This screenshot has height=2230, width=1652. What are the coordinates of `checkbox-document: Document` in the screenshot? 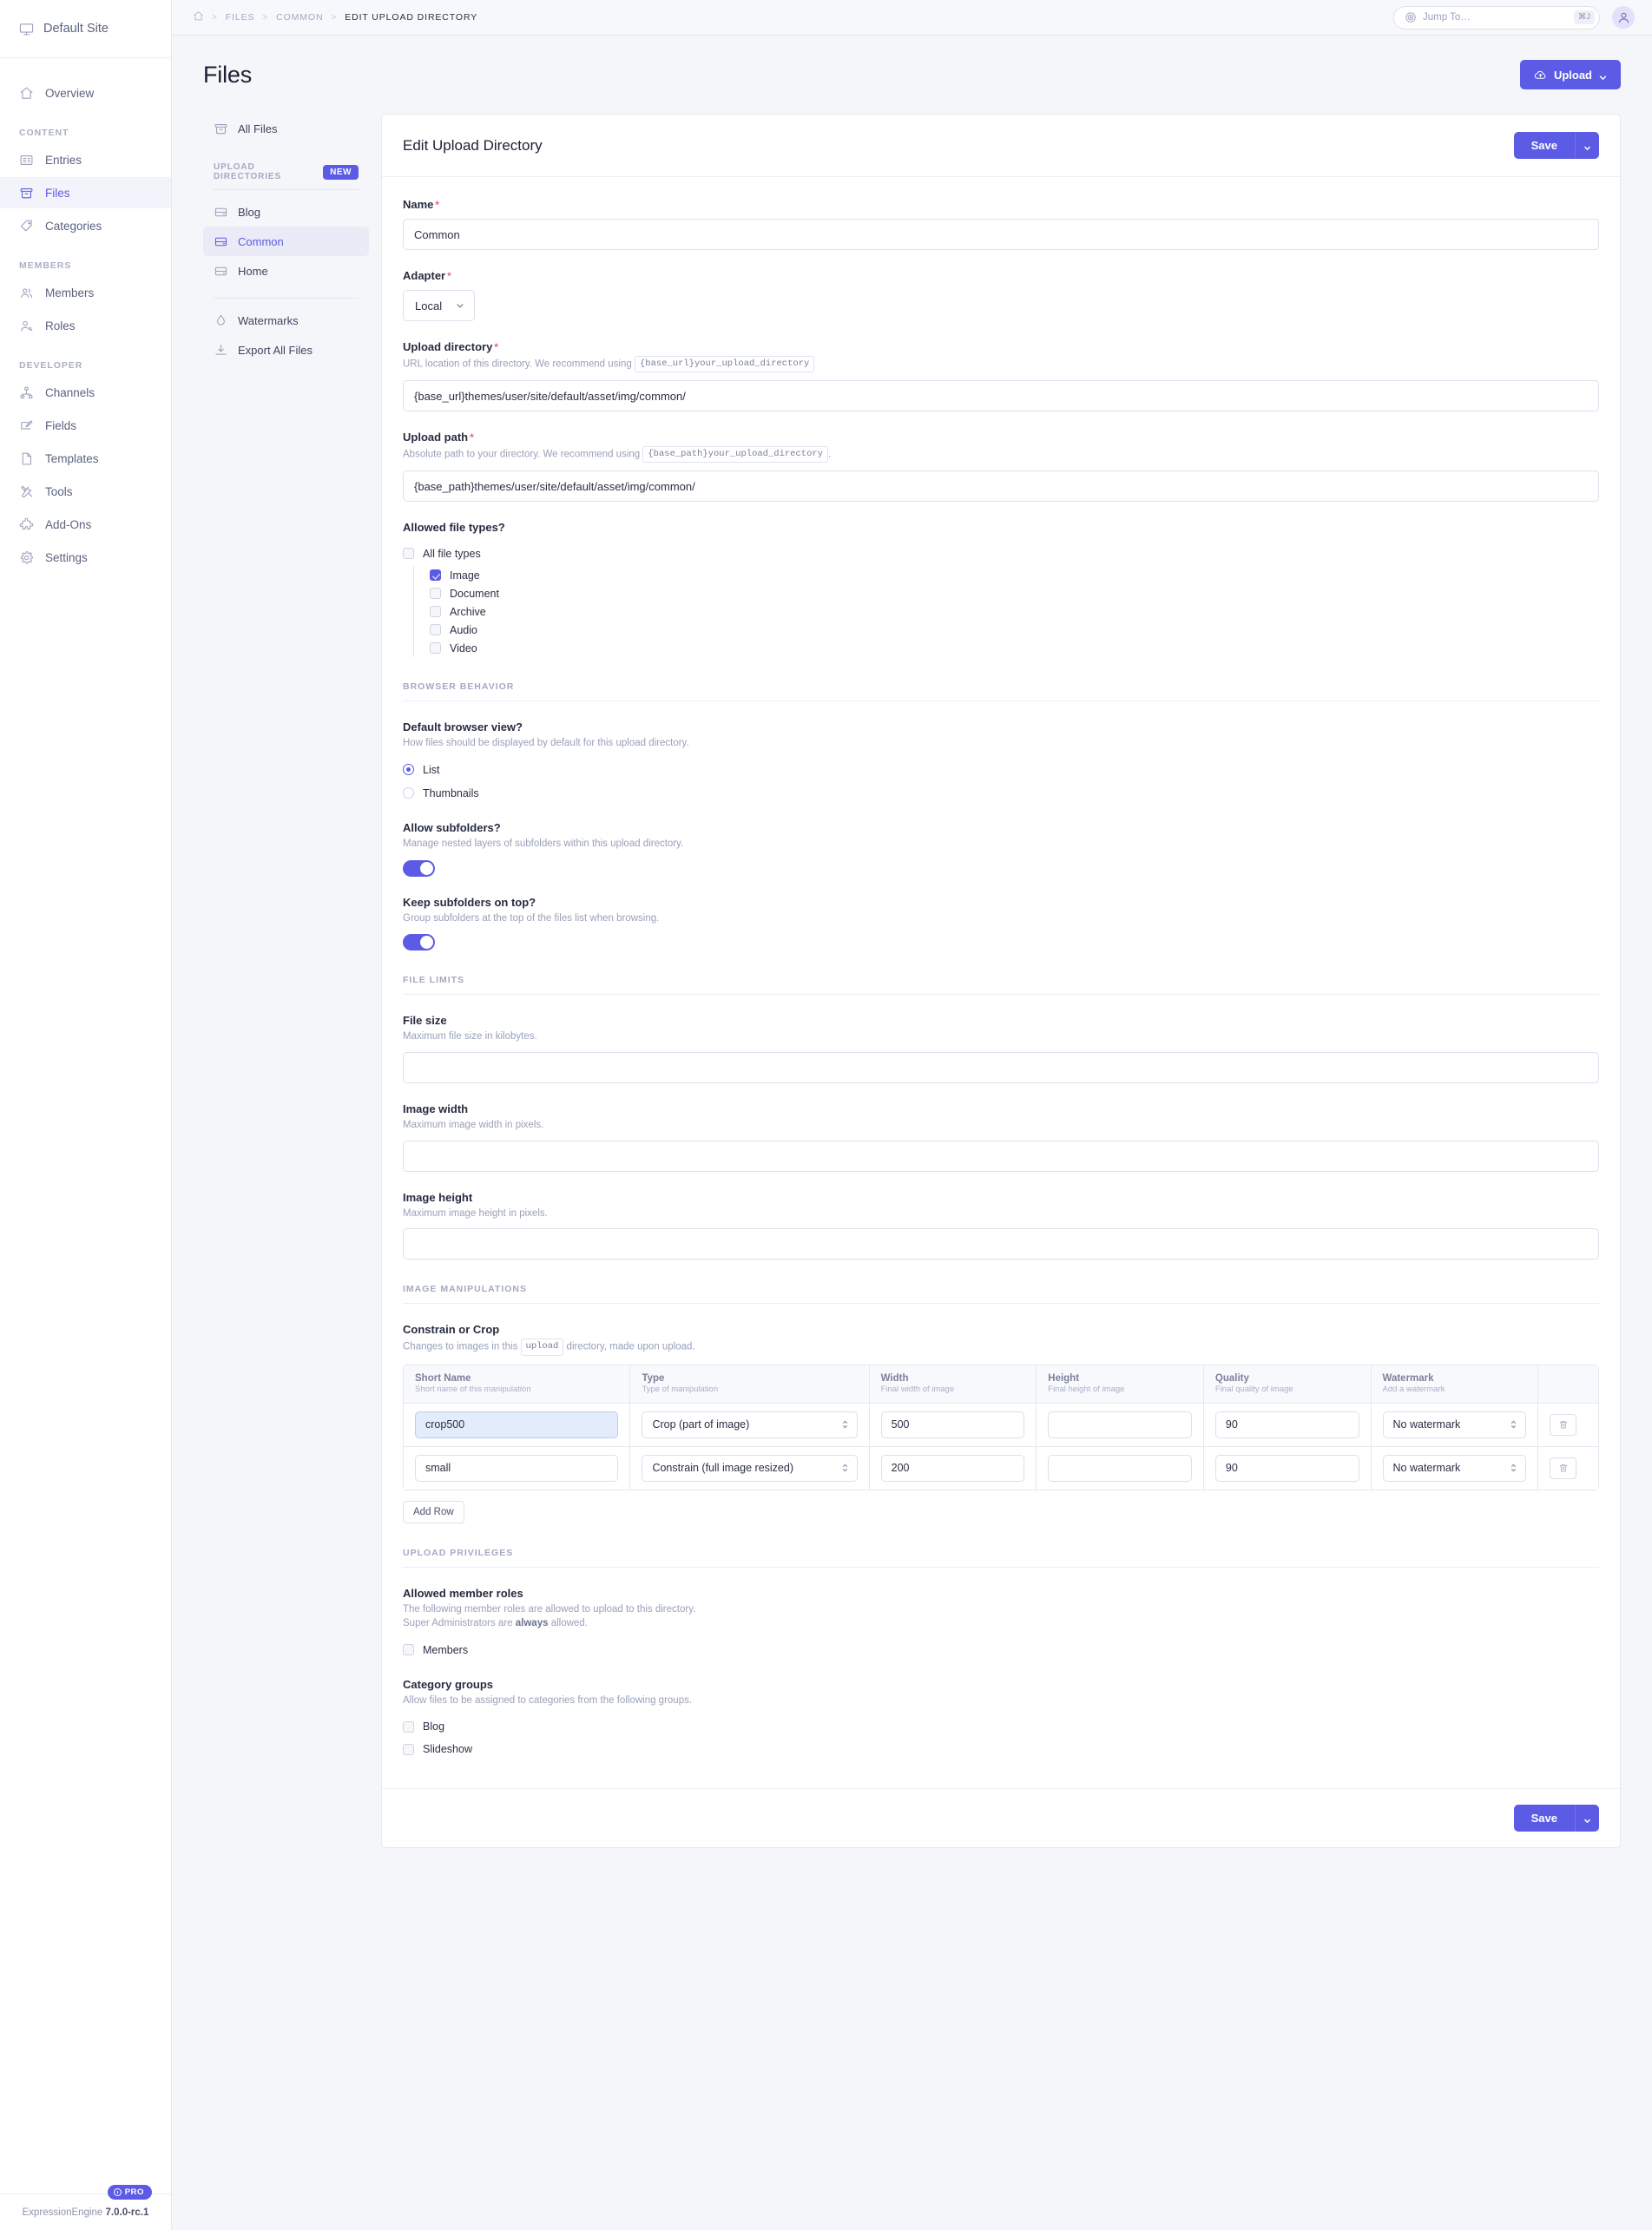 It's located at (1014, 593).